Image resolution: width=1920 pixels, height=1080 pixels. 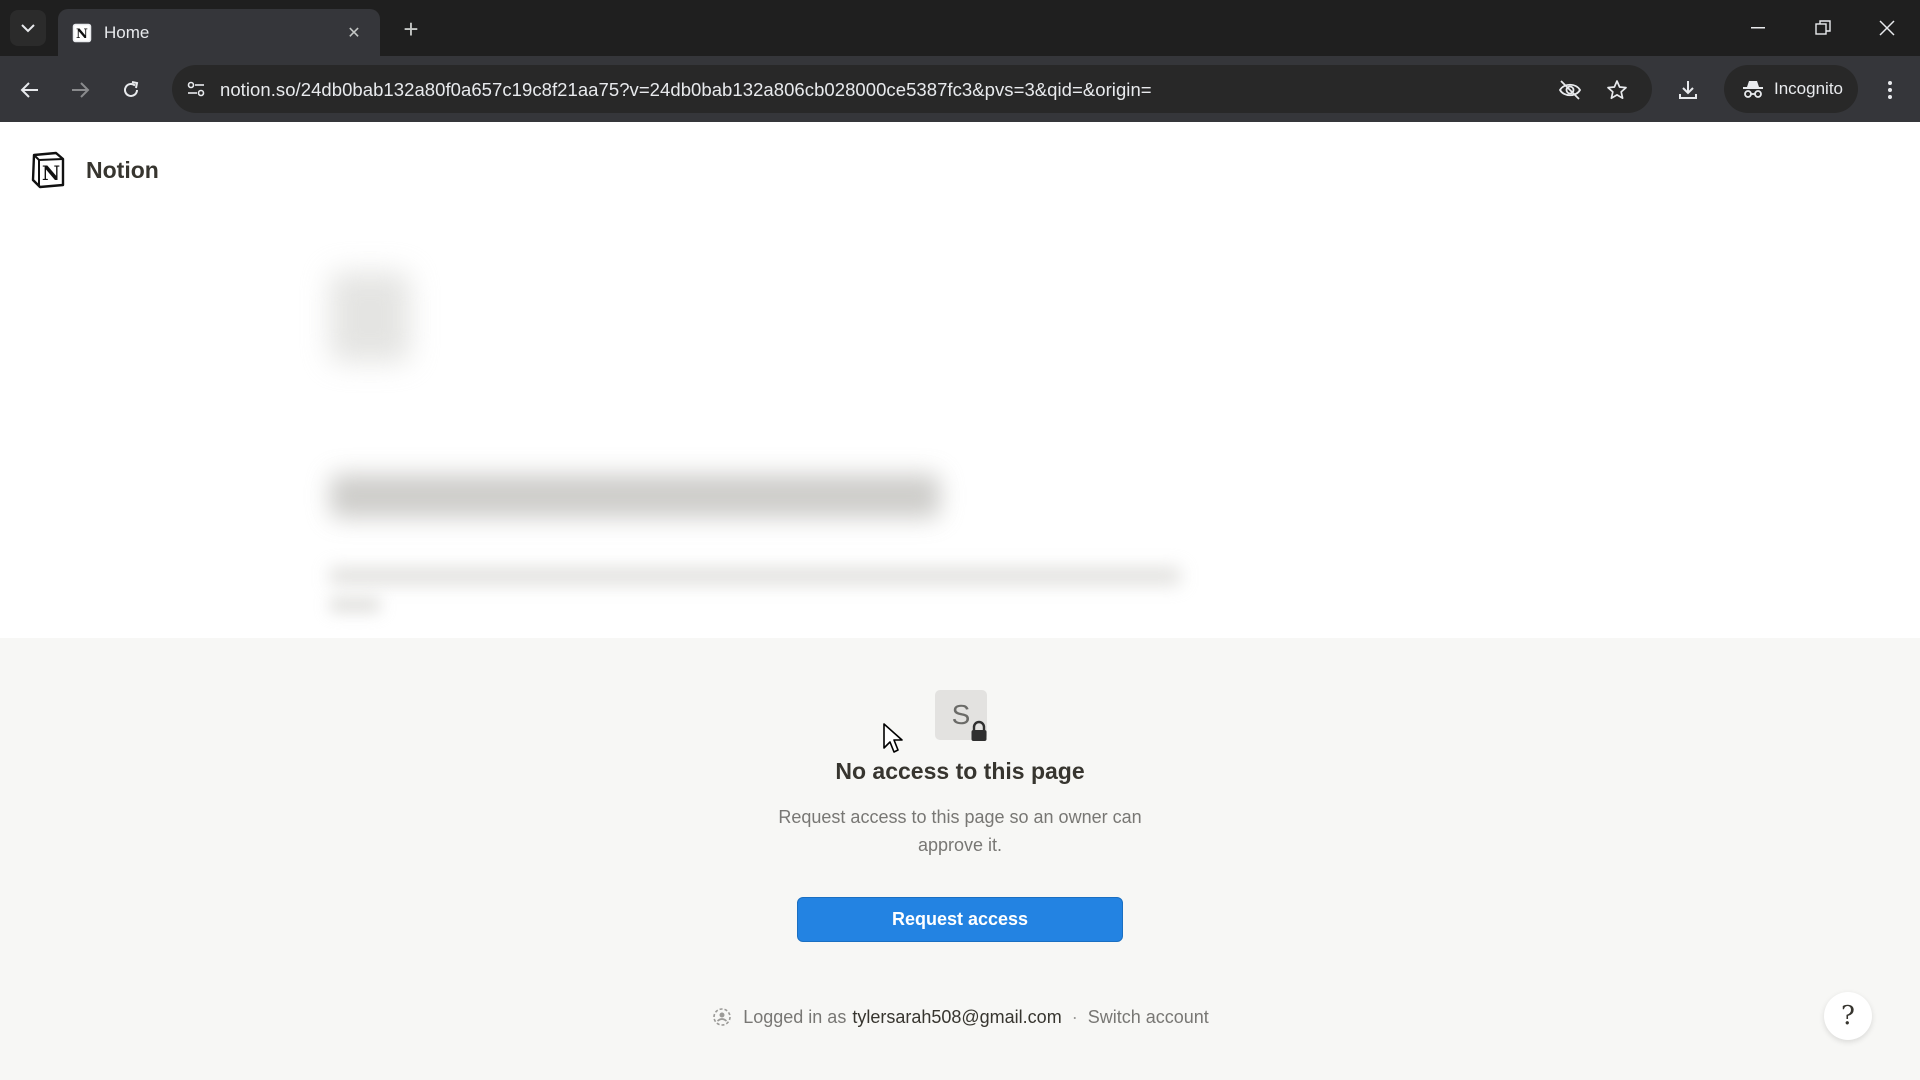 I want to click on notion-logo-icon: N, so click(x=48, y=170).